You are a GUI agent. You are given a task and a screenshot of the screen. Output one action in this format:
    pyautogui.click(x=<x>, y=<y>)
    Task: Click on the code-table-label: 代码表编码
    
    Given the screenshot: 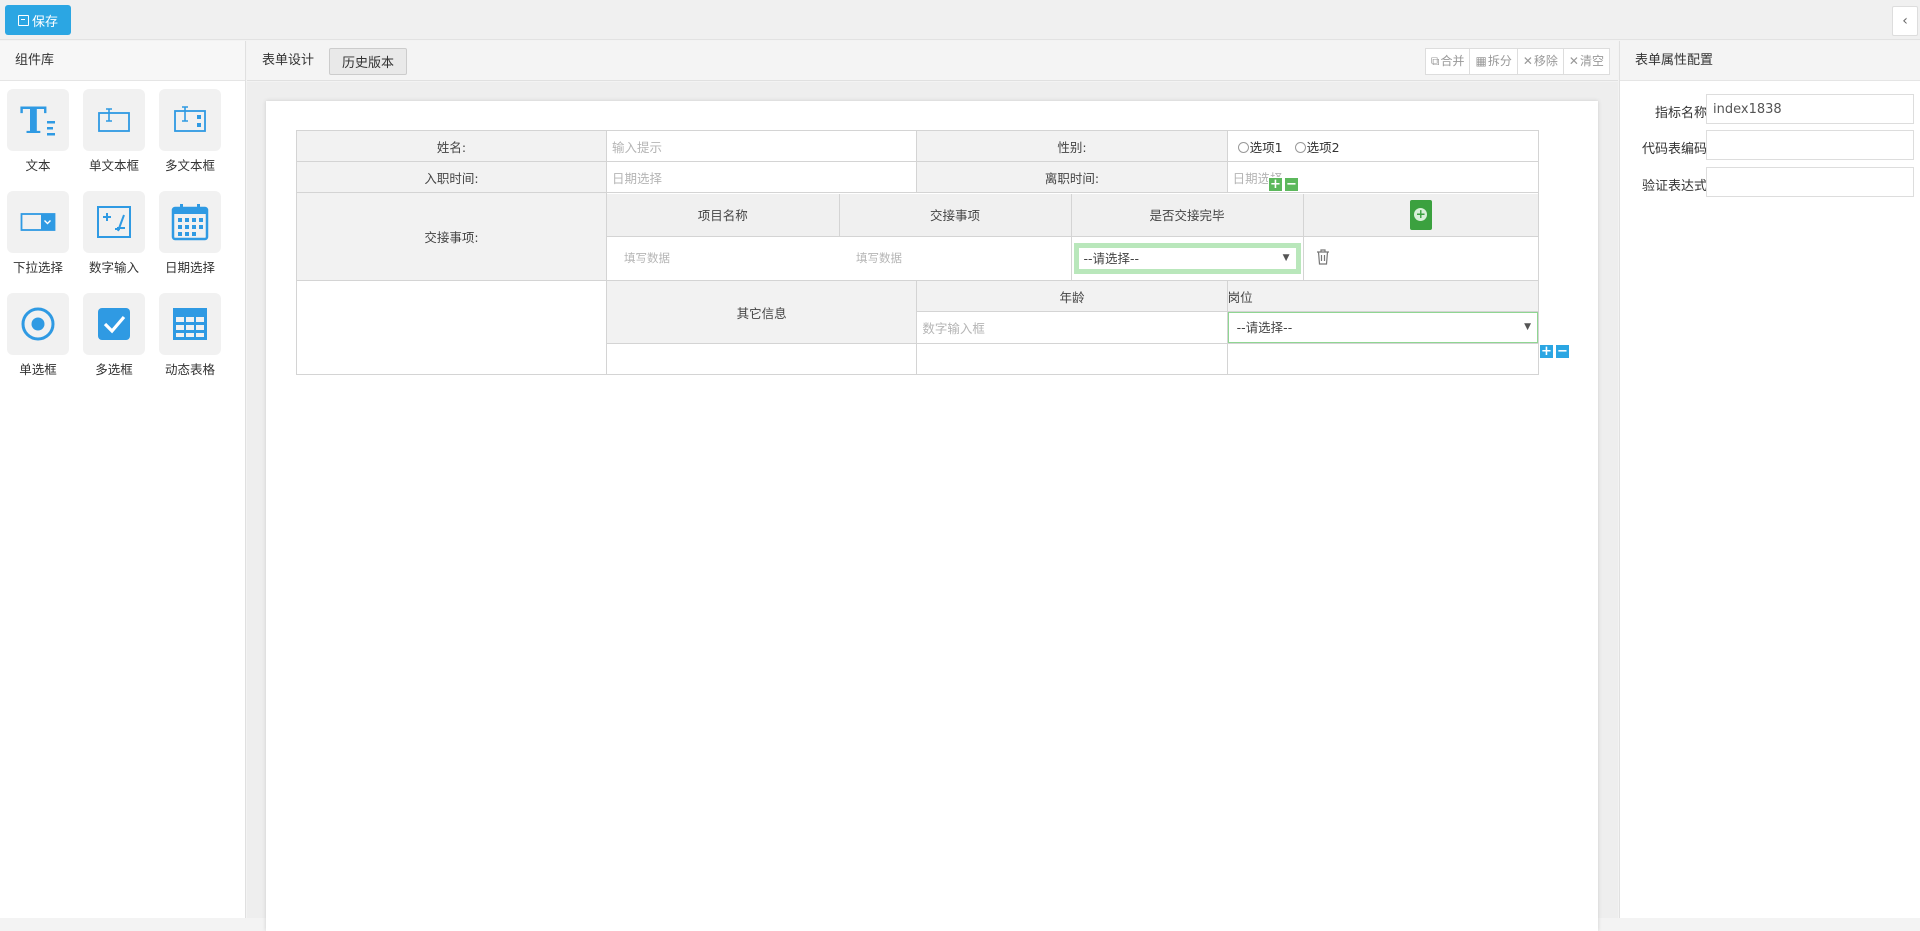 What is the action you would take?
    pyautogui.click(x=1674, y=147)
    